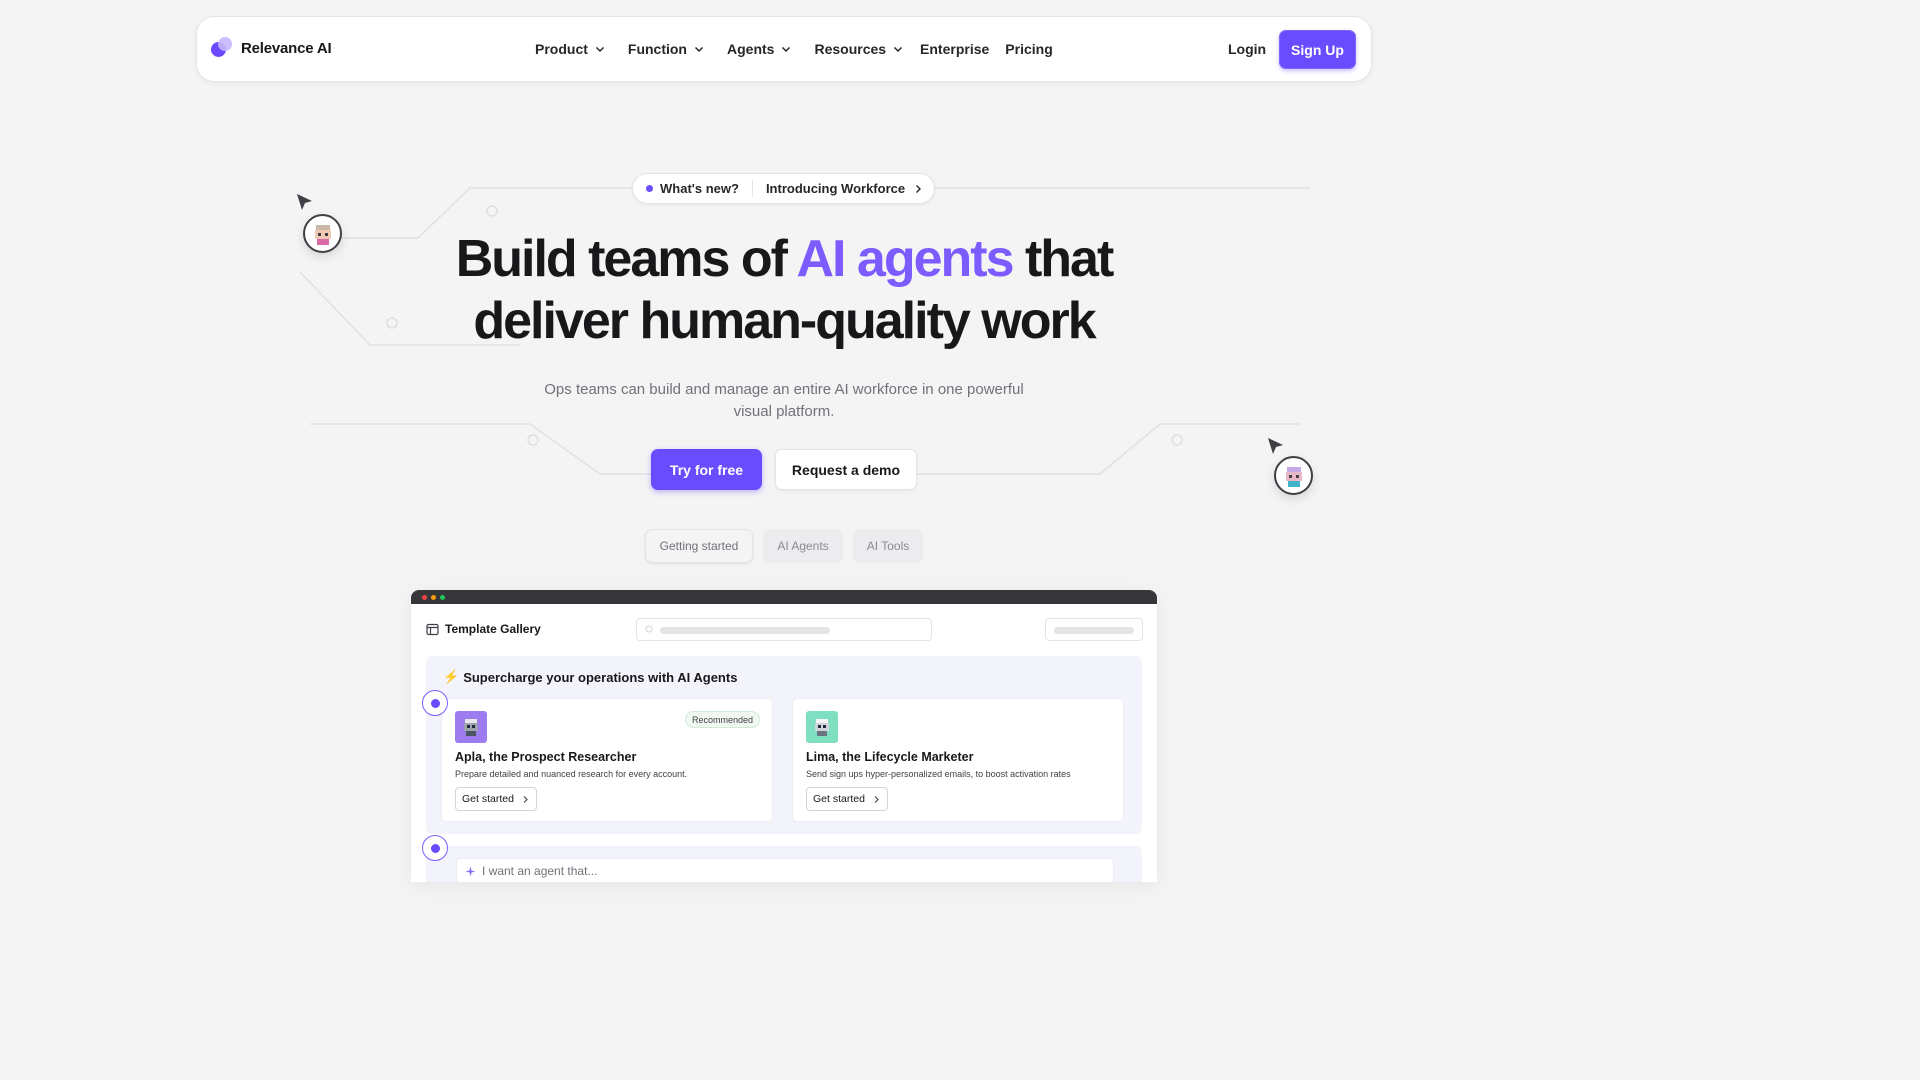 Image resolution: width=1920 pixels, height=1080 pixels. What do you see at coordinates (1247, 49) in the screenshot?
I see `login-link: Login` at bounding box center [1247, 49].